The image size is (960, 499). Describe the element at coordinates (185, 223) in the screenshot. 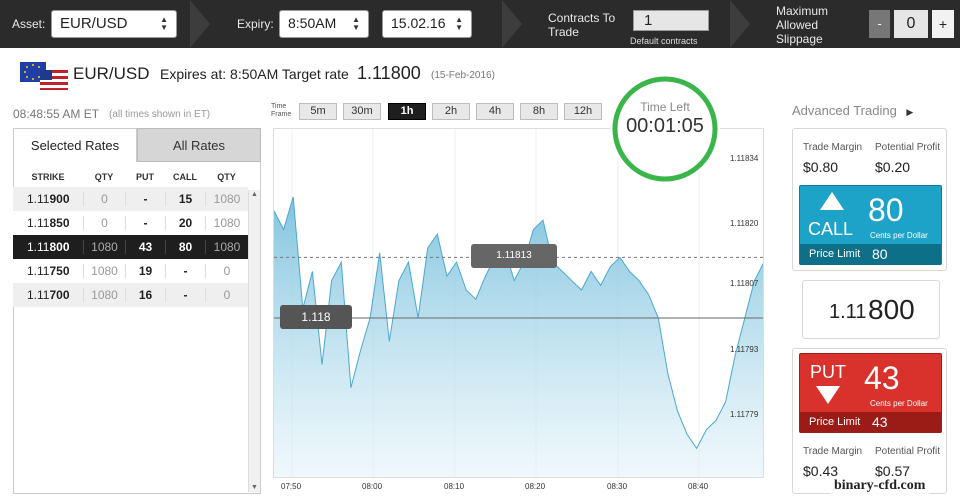

I see `call-cell: 20` at that location.